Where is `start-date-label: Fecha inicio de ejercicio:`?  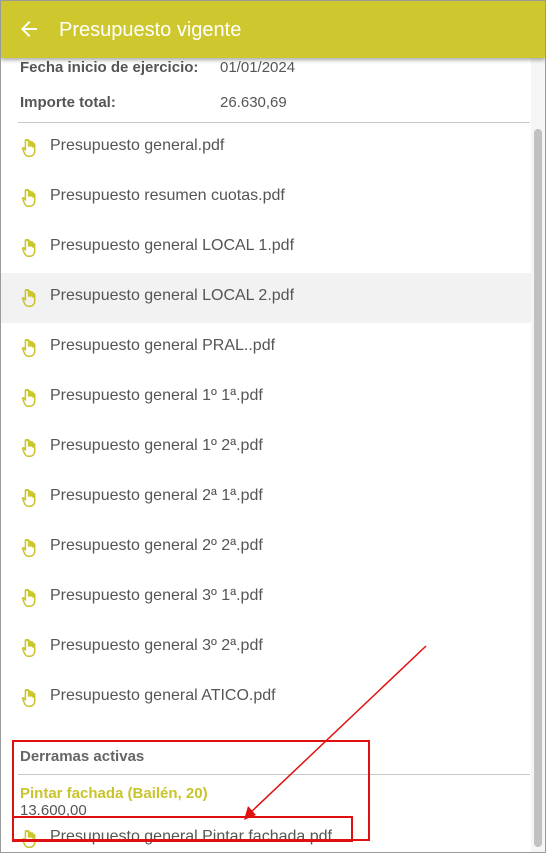
start-date-label: Fecha inicio de ejercicio: is located at coordinates (109, 67).